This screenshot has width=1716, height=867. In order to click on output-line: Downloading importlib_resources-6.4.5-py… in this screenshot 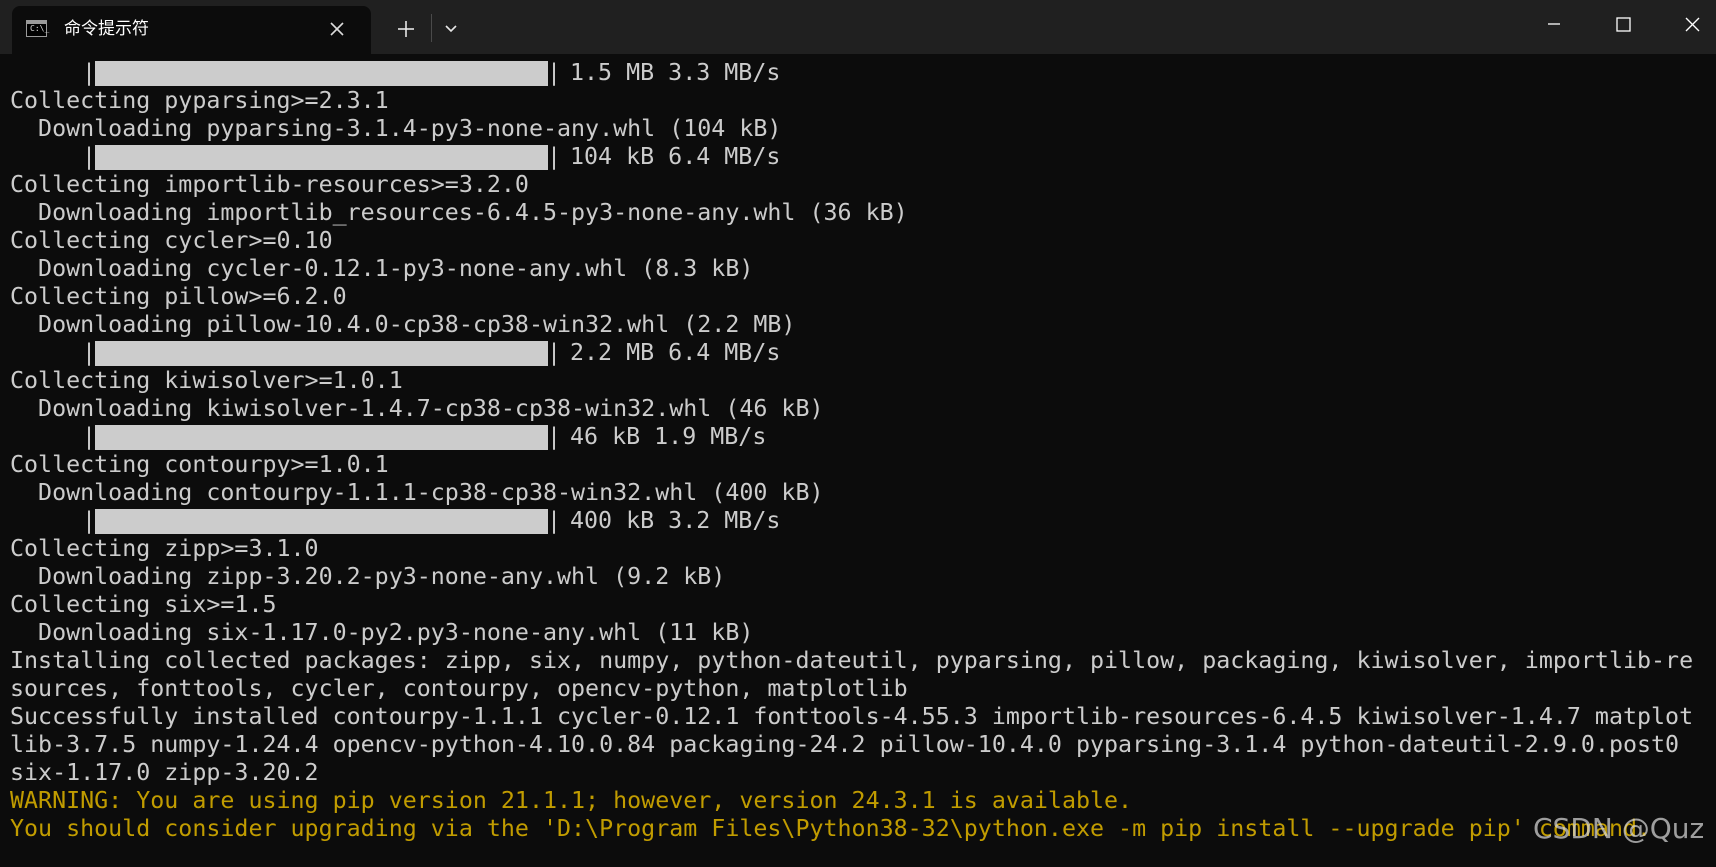, I will do `click(459, 212)`.